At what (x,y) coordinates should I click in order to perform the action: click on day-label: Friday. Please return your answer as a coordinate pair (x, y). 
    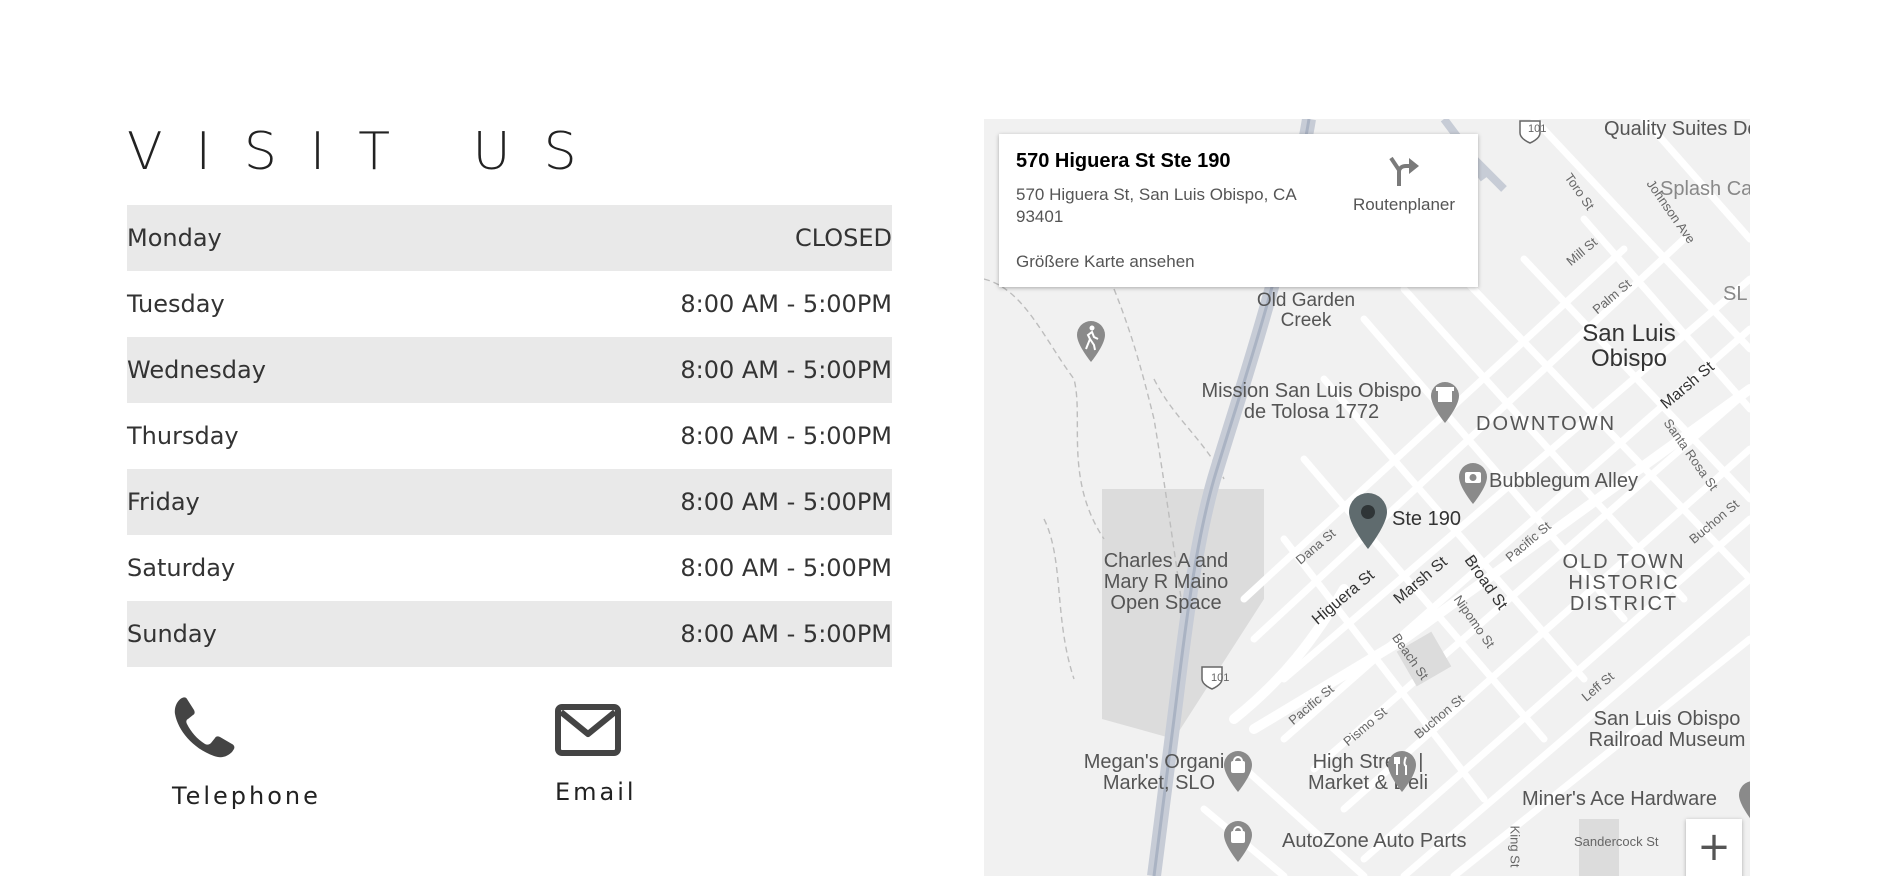
    Looking at the image, I should click on (163, 502).